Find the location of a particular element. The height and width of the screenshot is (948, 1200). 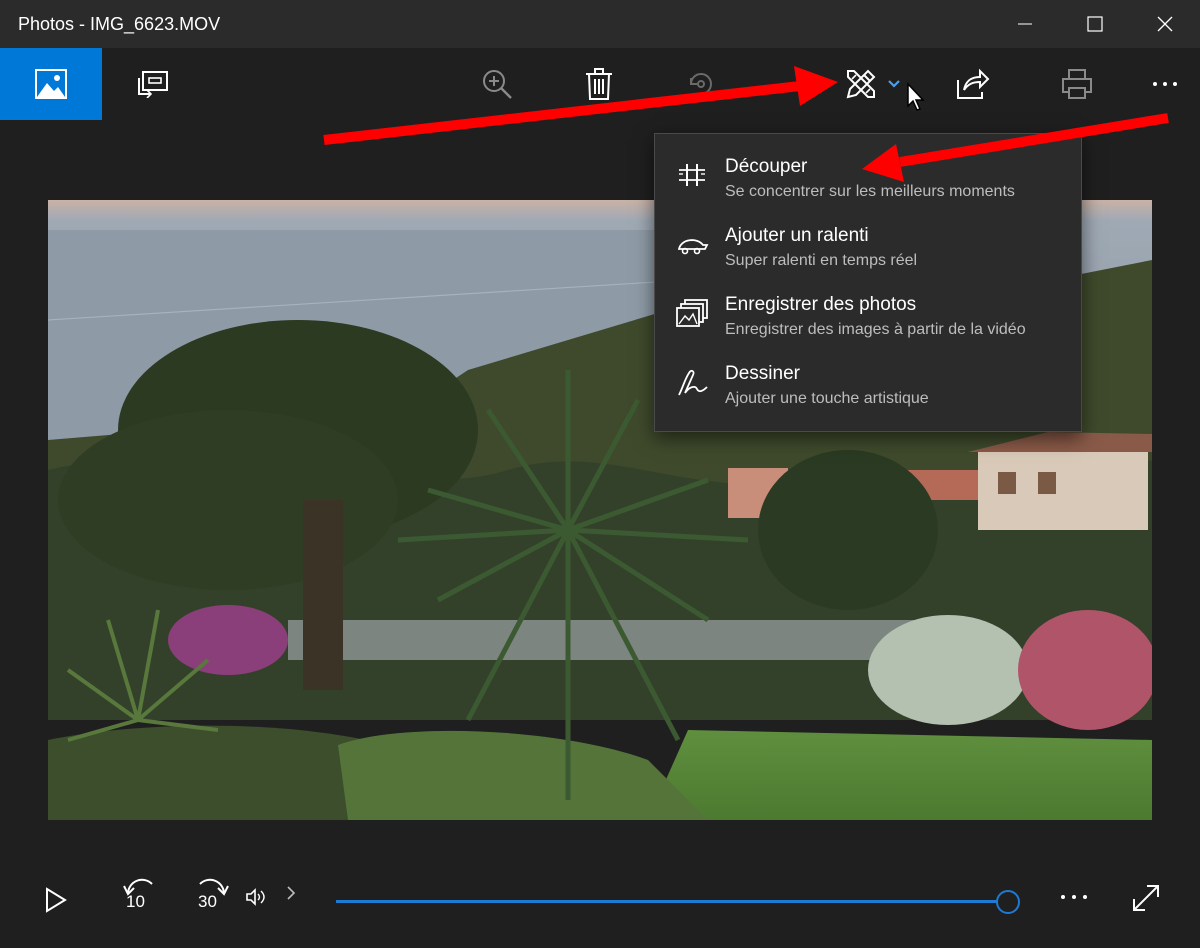

share-button is located at coordinates (973, 84).